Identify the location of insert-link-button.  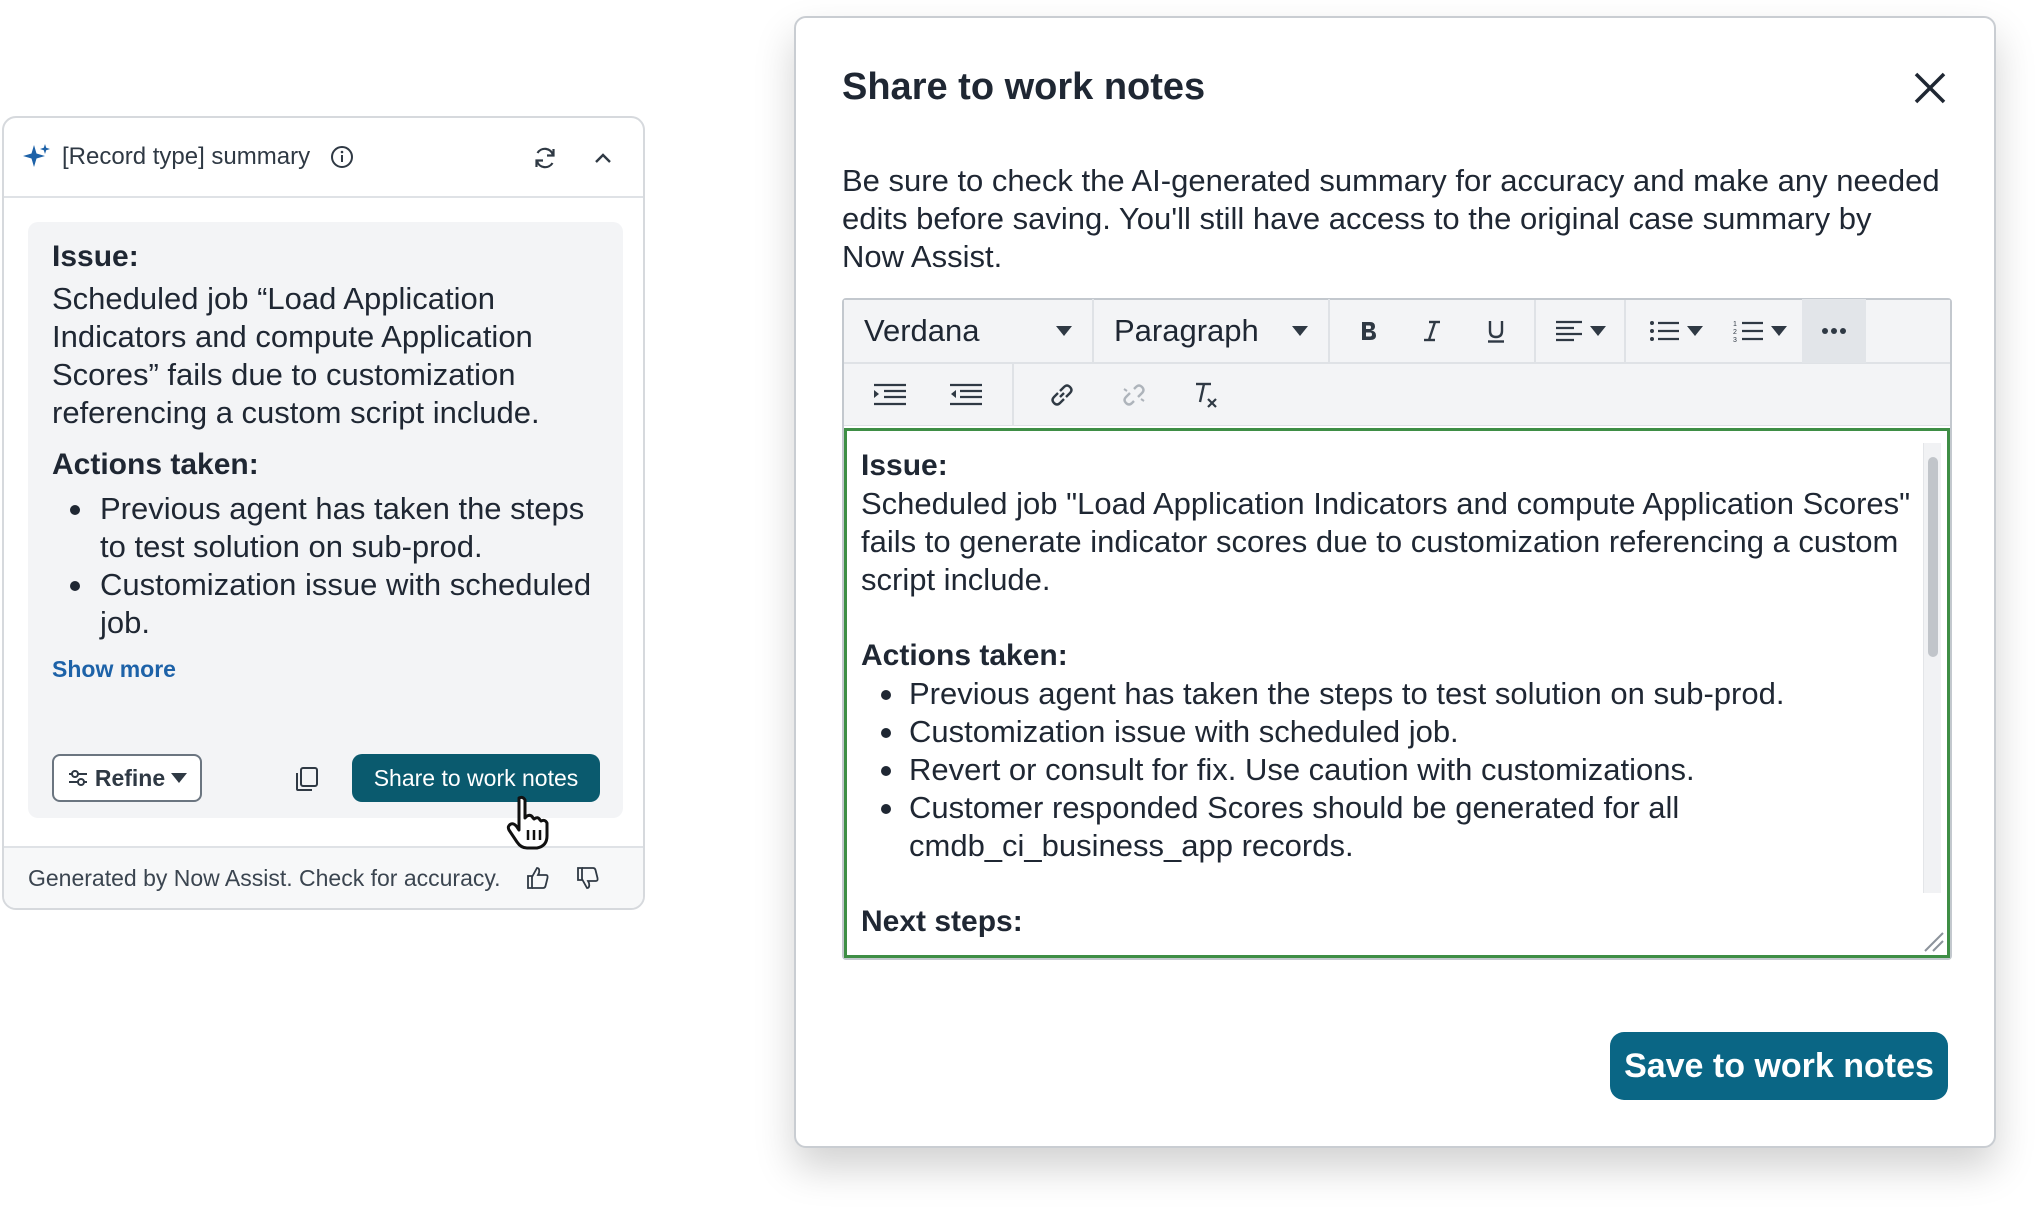
(1062, 395).